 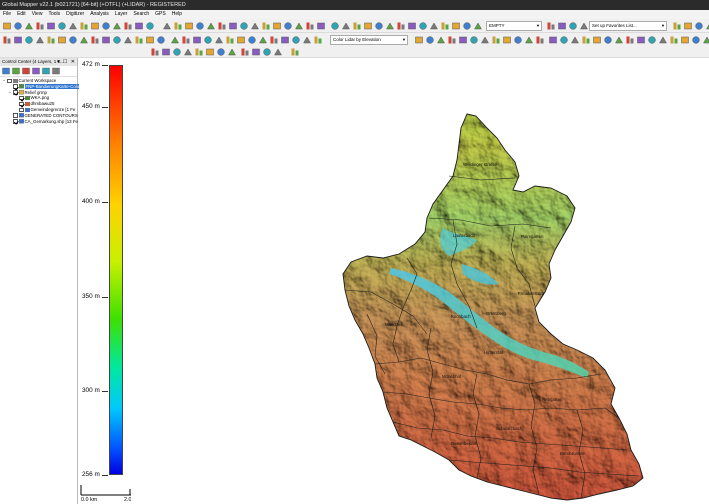 What do you see at coordinates (28, 93) in the screenshot?
I see `layer-row: − Relief grmp` at bounding box center [28, 93].